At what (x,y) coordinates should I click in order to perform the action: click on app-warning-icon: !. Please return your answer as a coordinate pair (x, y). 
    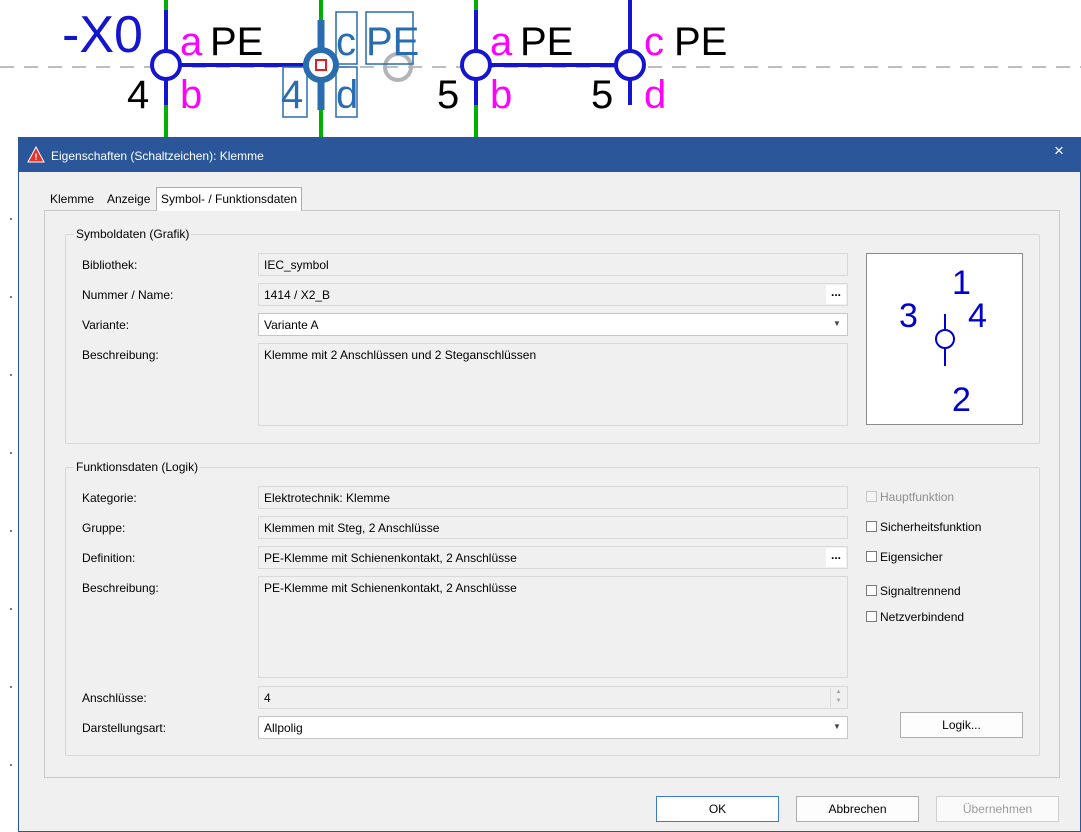
    Looking at the image, I should click on (36, 154).